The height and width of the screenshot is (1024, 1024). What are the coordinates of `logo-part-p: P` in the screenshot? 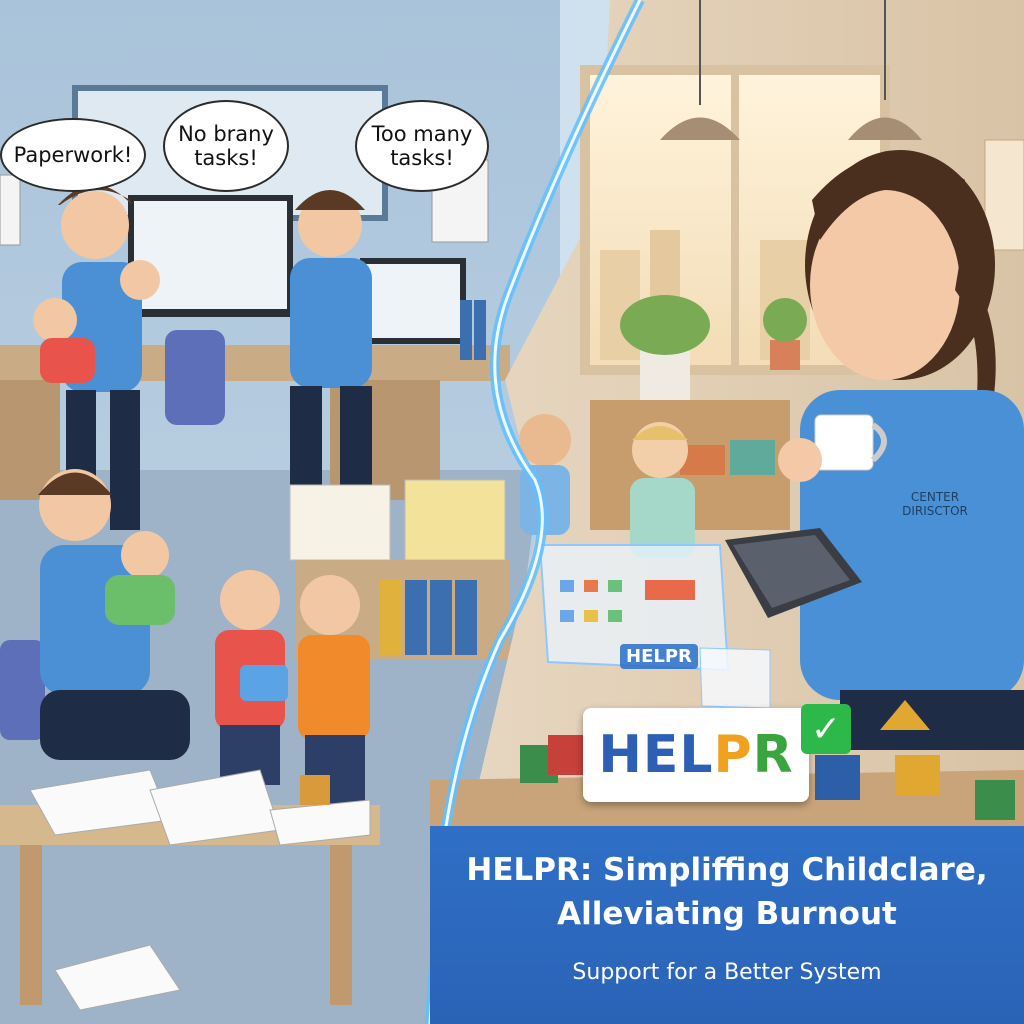 It's located at (733, 755).